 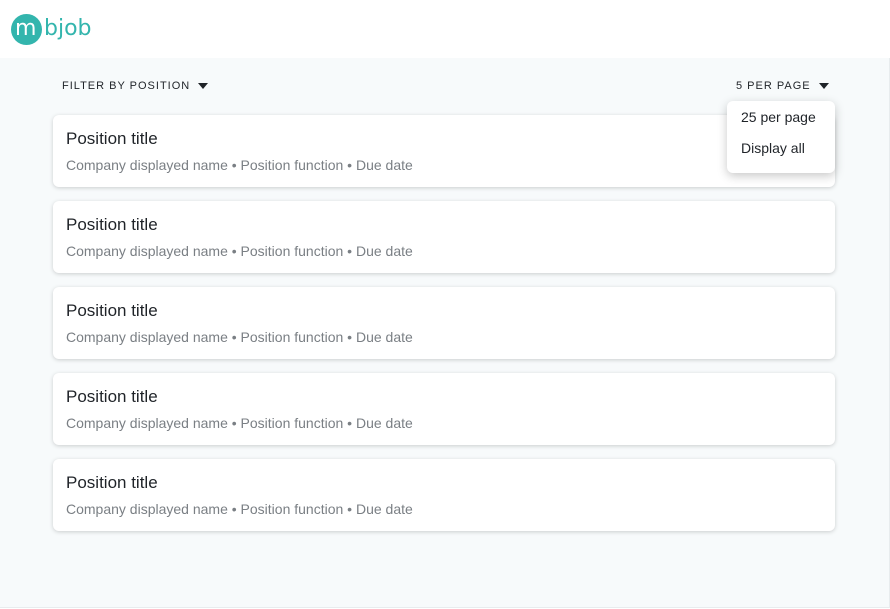 I want to click on per-page-button: 5 PER PAGE, so click(x=782, y=86).